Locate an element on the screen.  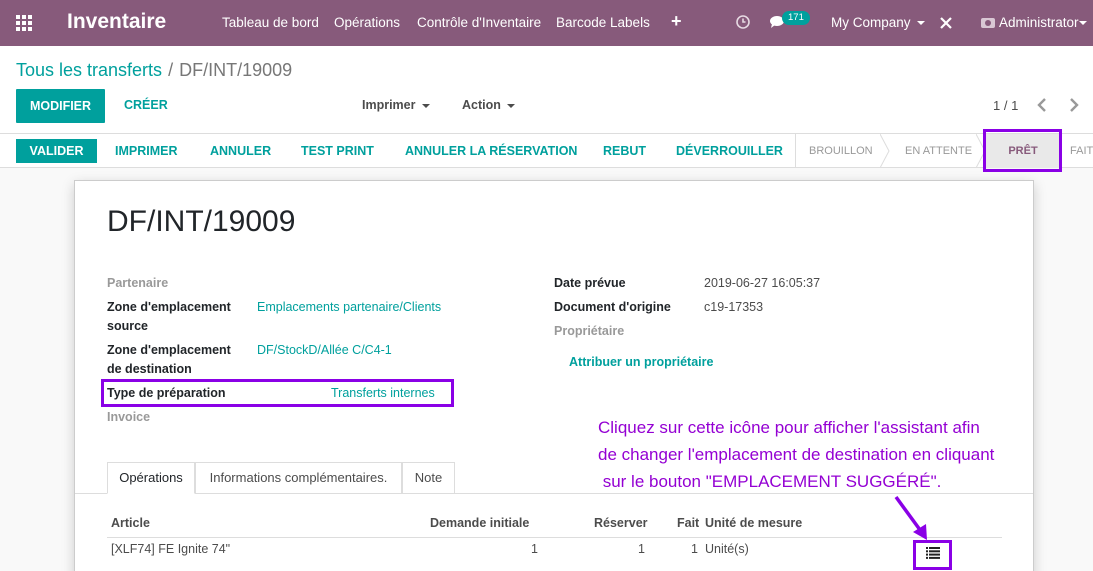
imprimer-dropdown: Imprimer is located at coordinates (396, 105).